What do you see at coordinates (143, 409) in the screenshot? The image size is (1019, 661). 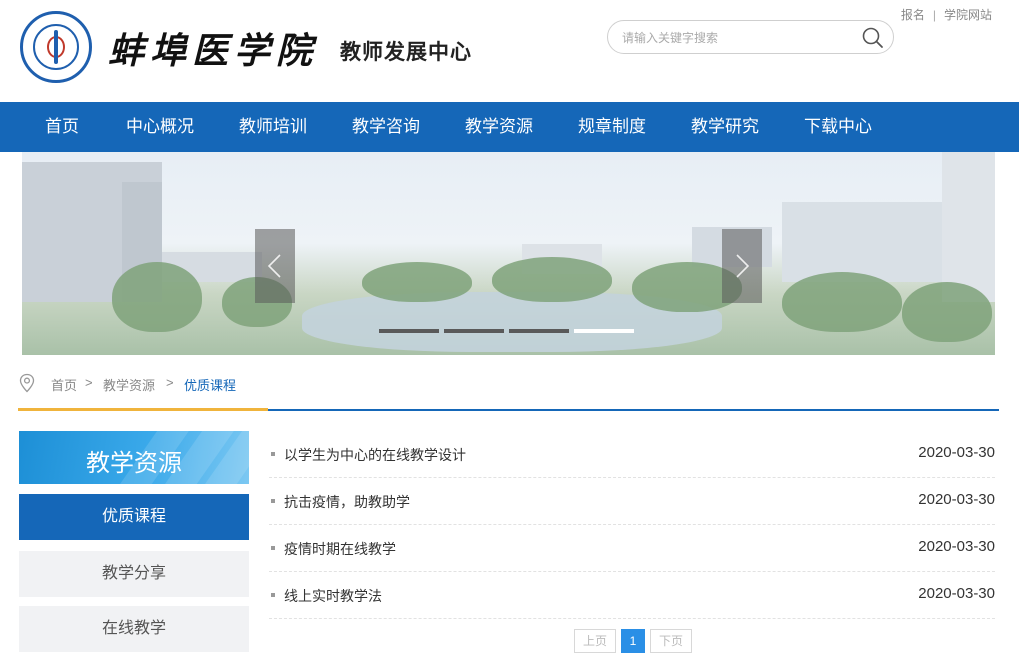 I see `breadcrumb-rule-accent` at bounding box center [143, 409].